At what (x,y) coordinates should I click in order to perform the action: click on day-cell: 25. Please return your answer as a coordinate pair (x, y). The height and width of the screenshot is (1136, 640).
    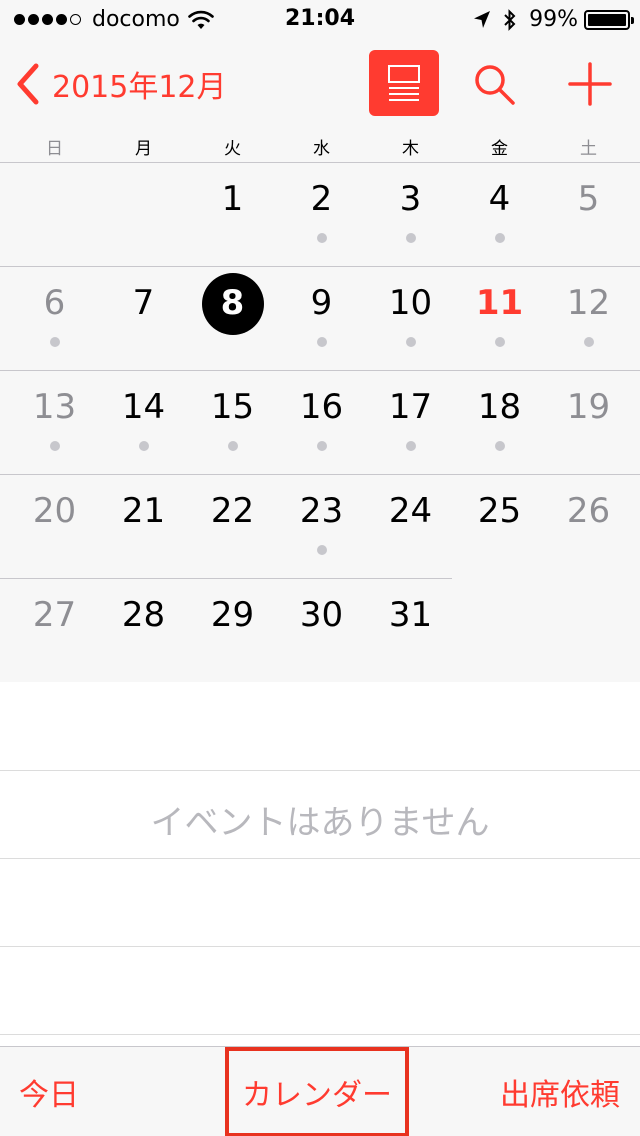
    Looking at the image, I should click on (499, 527).